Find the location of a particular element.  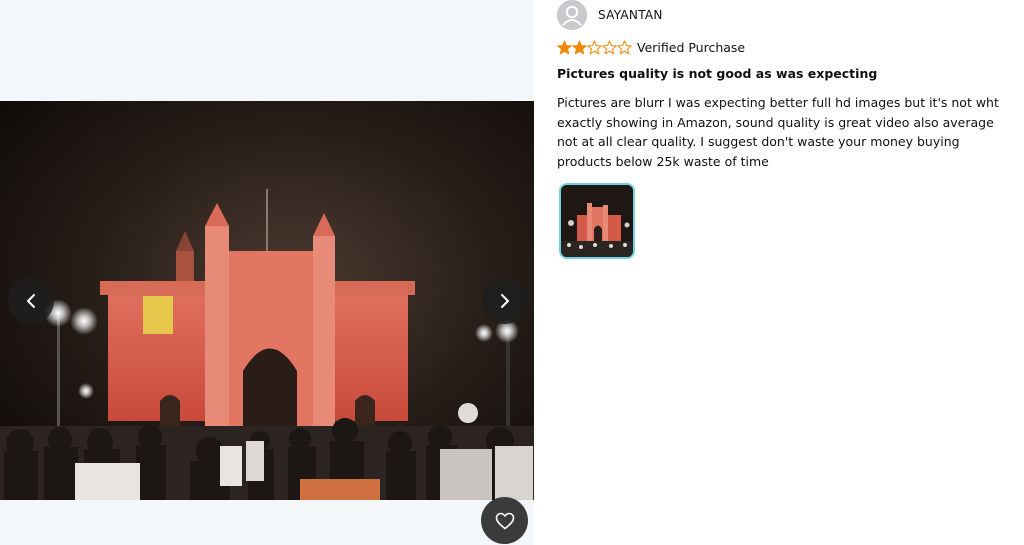

reviewer-name: SAYANTAN is located at coordinates (630, 15).